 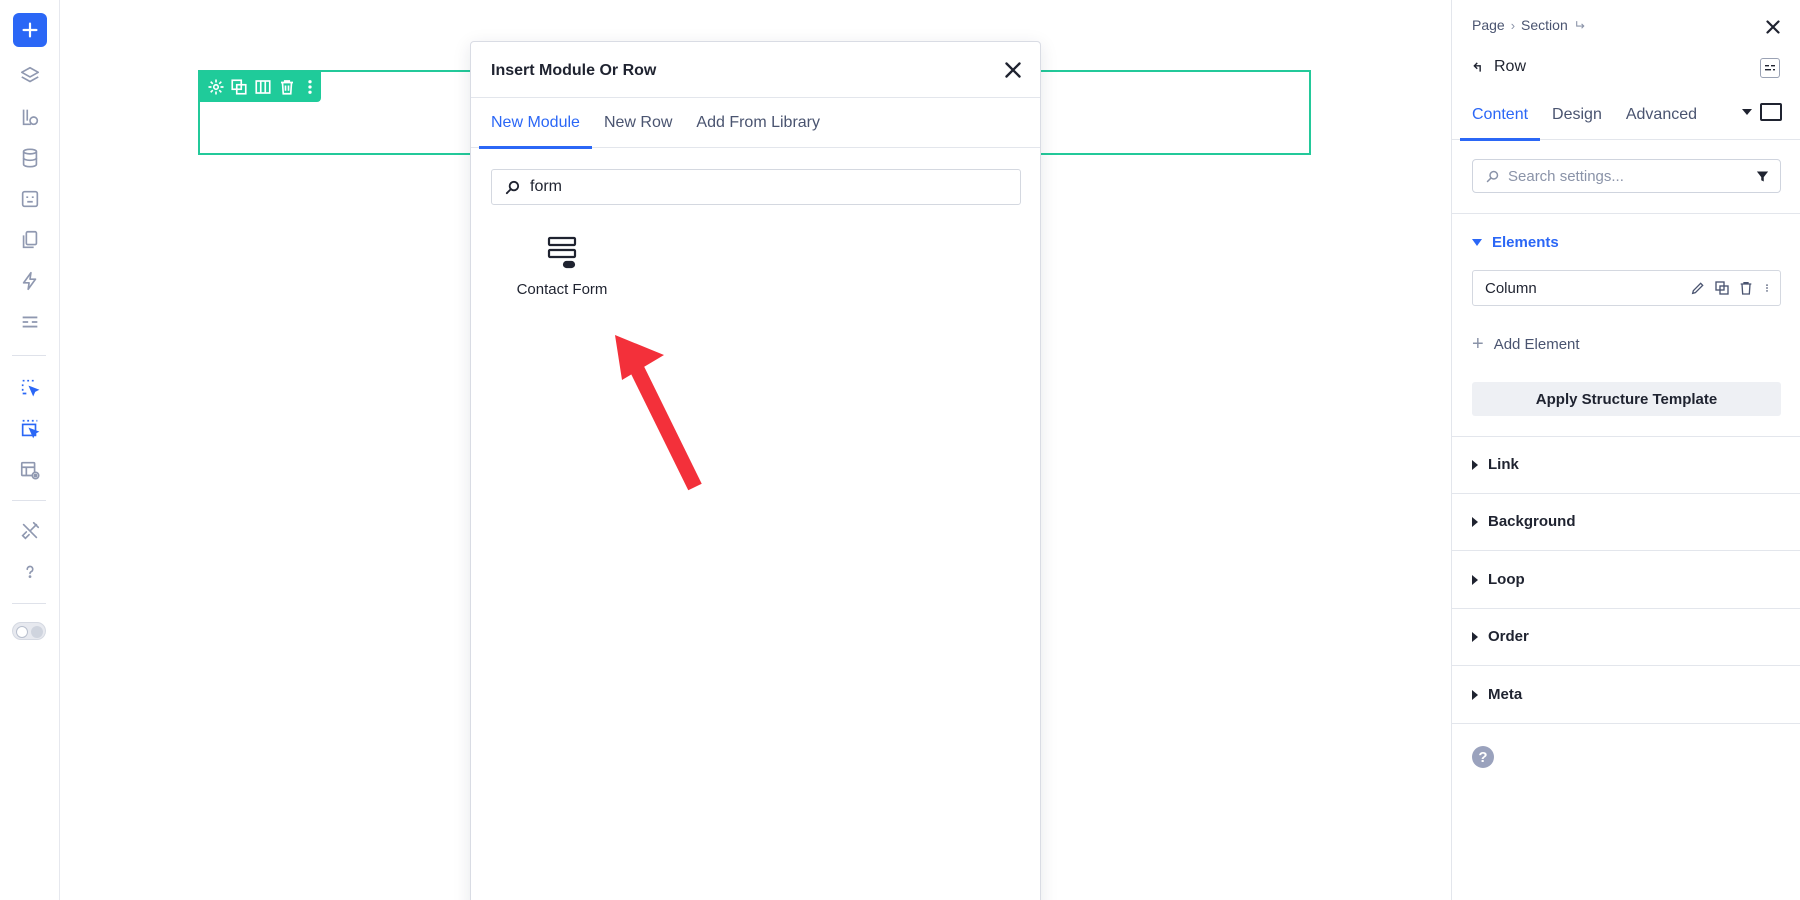 What do you see at coordinates (1510, 66) in the screenshot?
I see `panel-title-text: Row` at bounding box center [1510, 66].